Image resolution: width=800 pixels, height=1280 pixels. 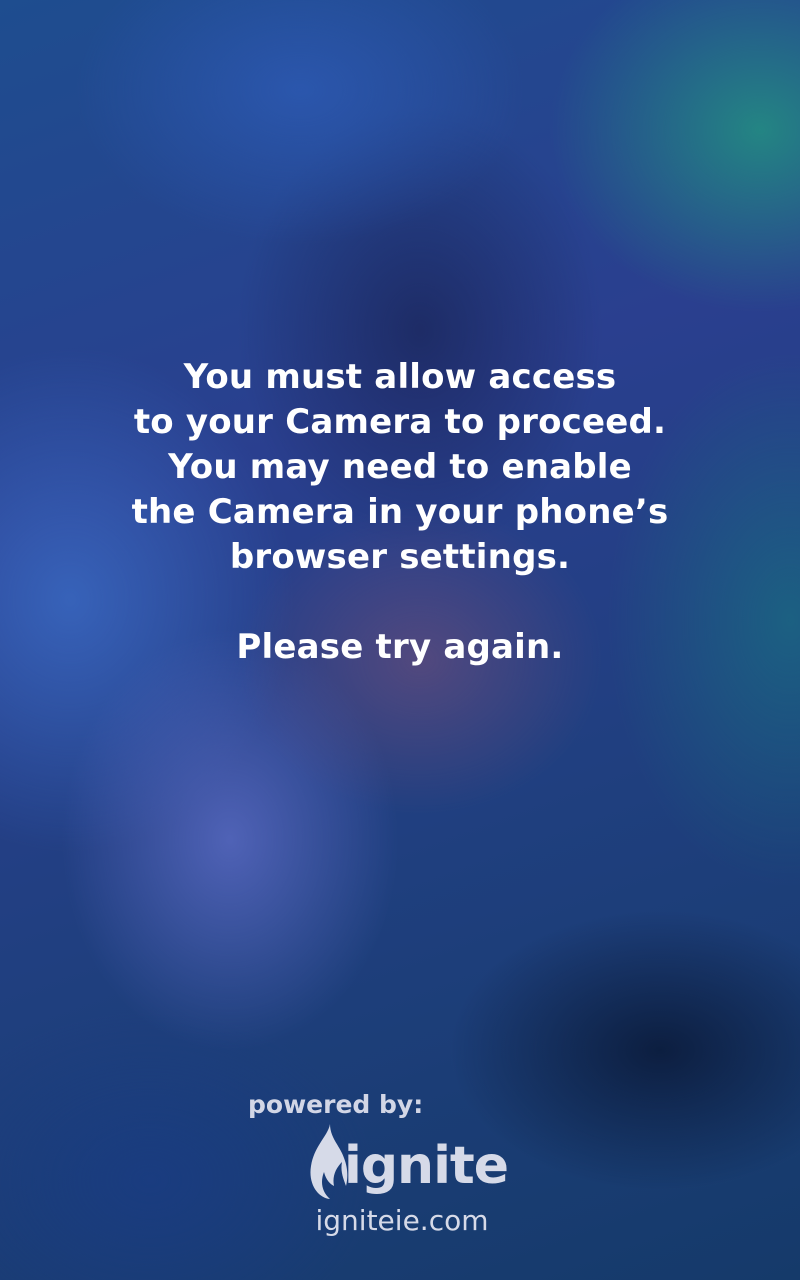 What do you see at coordinates (400, 422) in the screenshot?
I see `message-line: to your Camera to proceed.` at bounding box center [400, 422].